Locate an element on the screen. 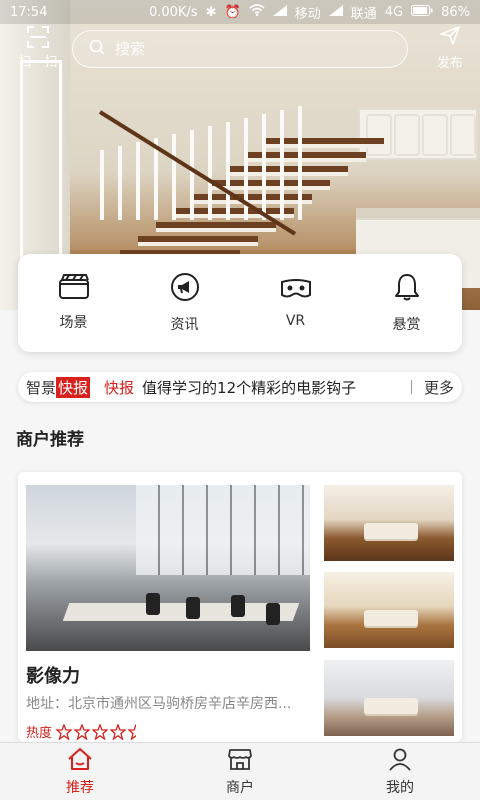 The width and height of the screenshot is (480, 800). heat-label: 热度 is located at coordinates (39, 733).